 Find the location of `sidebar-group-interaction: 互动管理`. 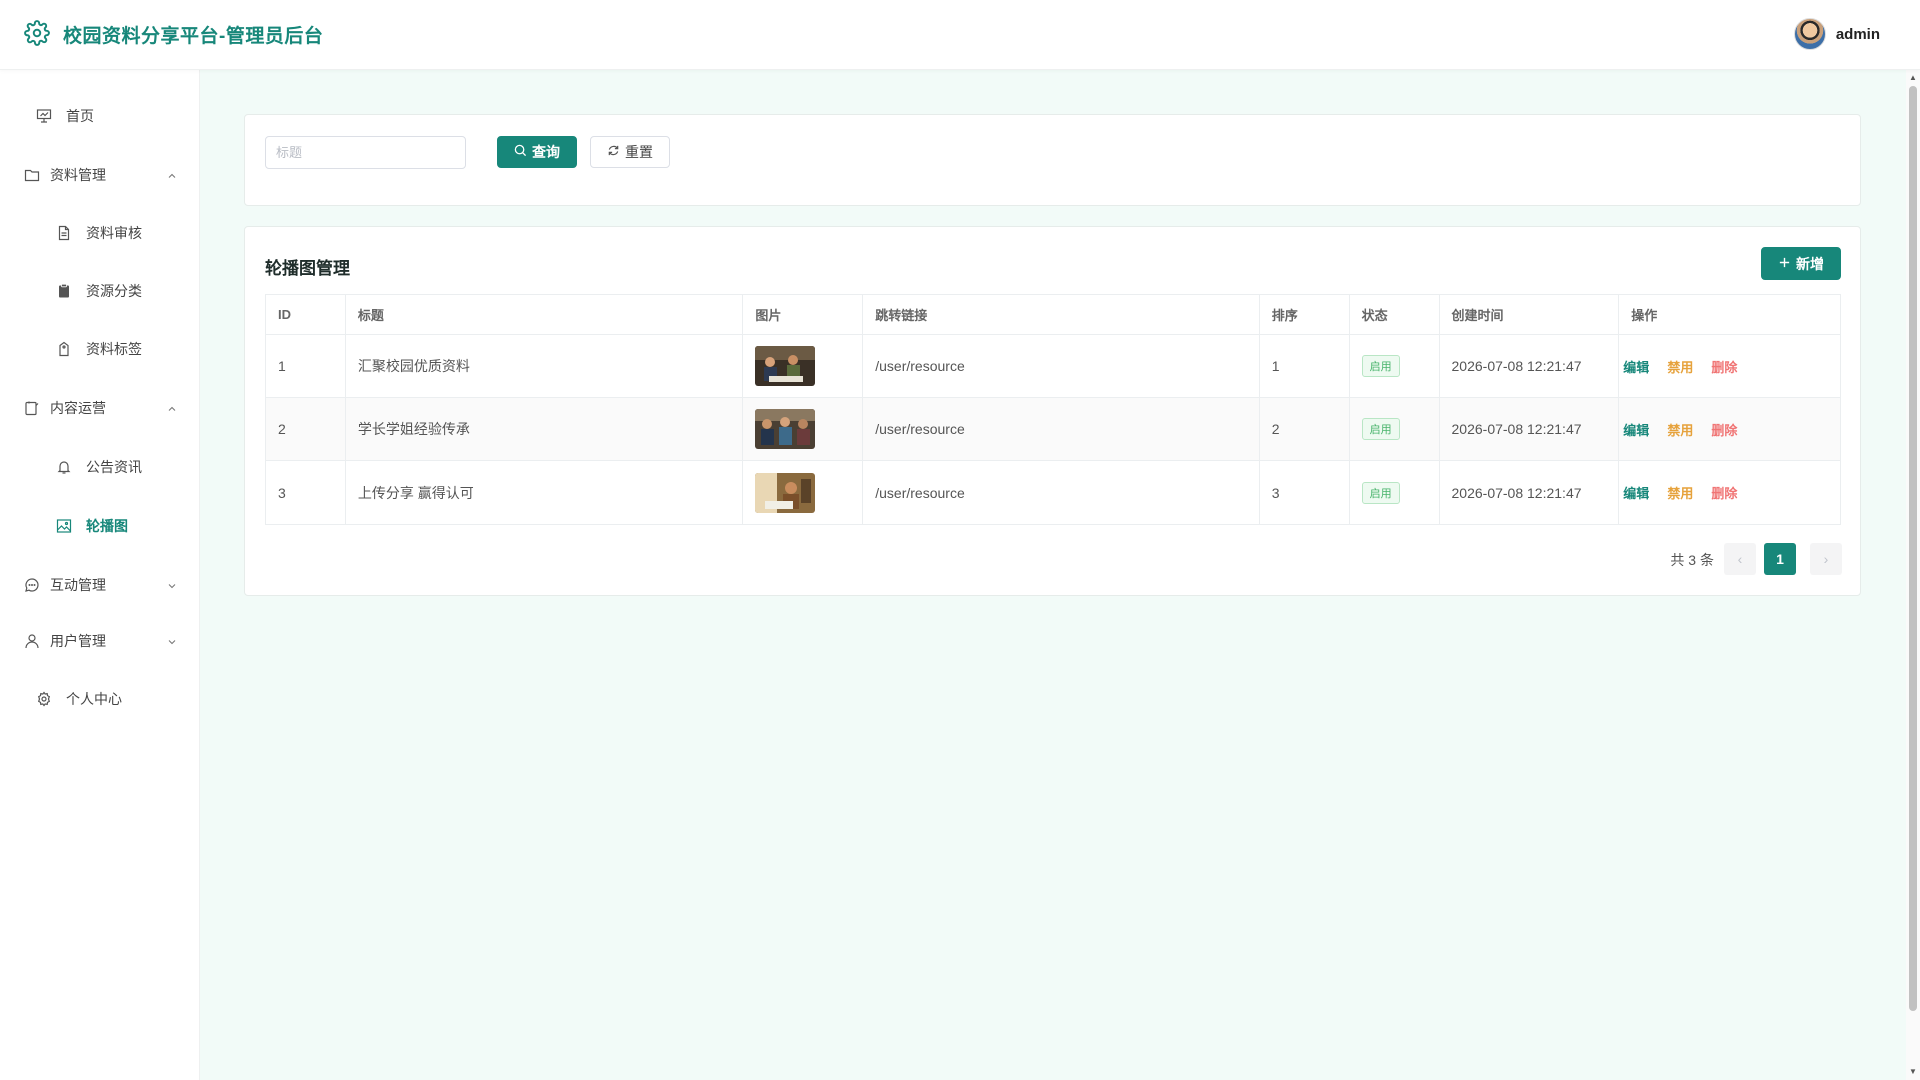

sidebar-group-interaction: 互动管理 is located at coordinates (100, 585).